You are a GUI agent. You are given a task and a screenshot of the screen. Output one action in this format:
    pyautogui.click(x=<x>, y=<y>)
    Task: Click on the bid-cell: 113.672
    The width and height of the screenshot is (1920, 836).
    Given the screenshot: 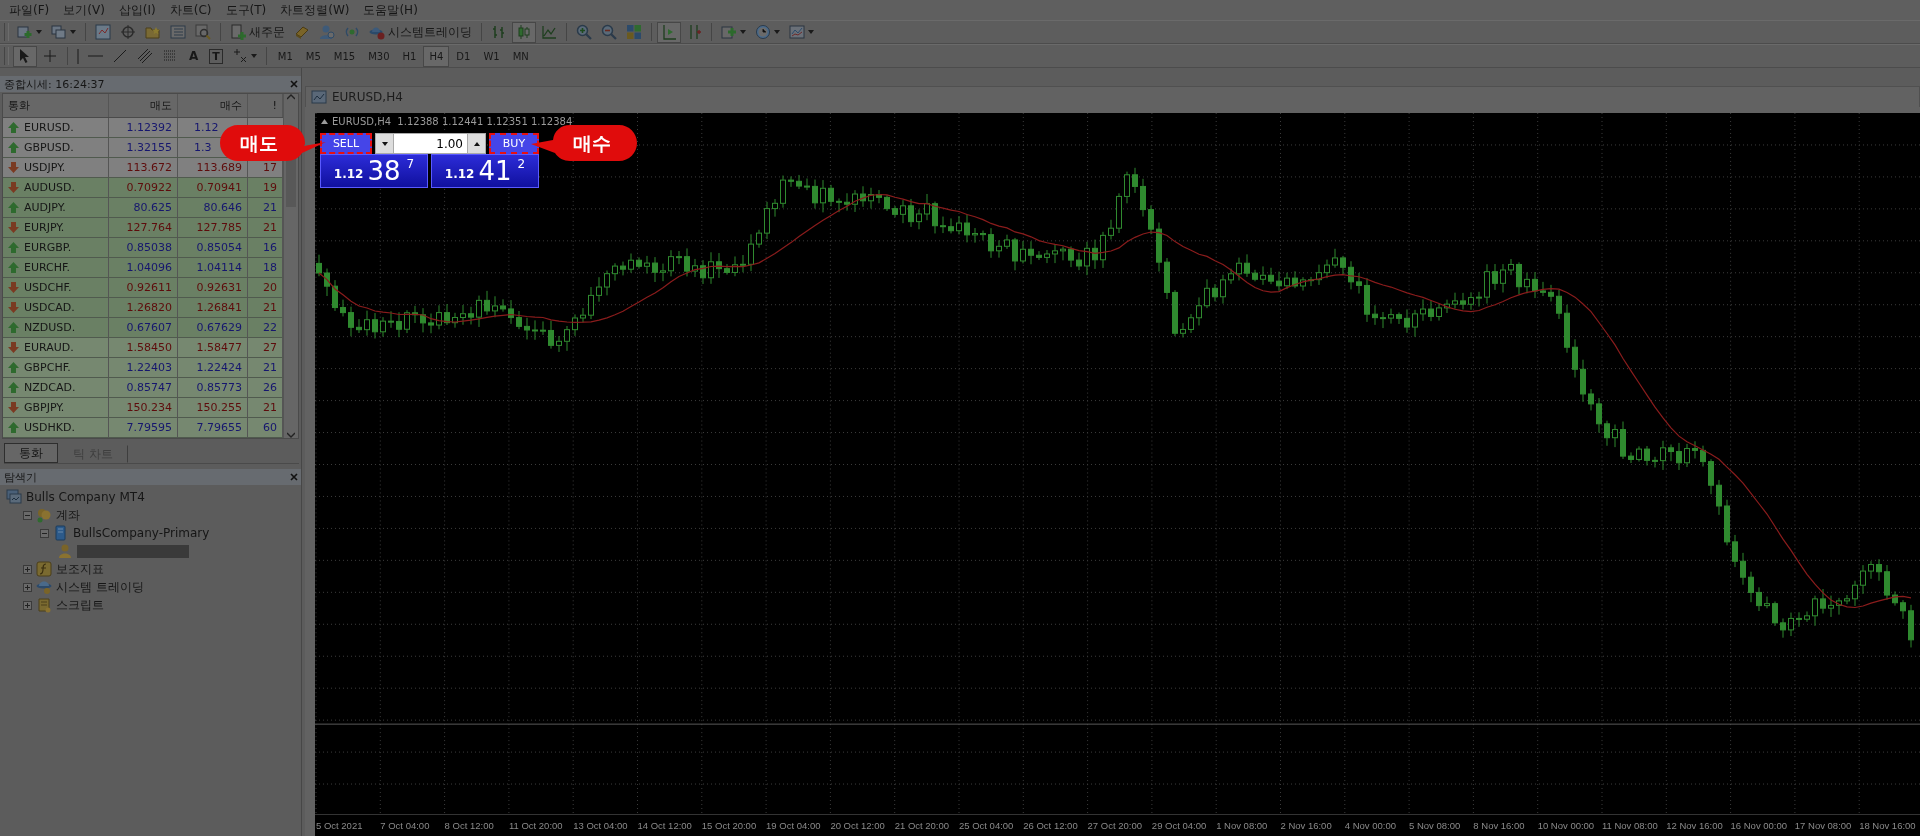 What is the action you would take?
    pyautogui.click(x=143, y=167)
    